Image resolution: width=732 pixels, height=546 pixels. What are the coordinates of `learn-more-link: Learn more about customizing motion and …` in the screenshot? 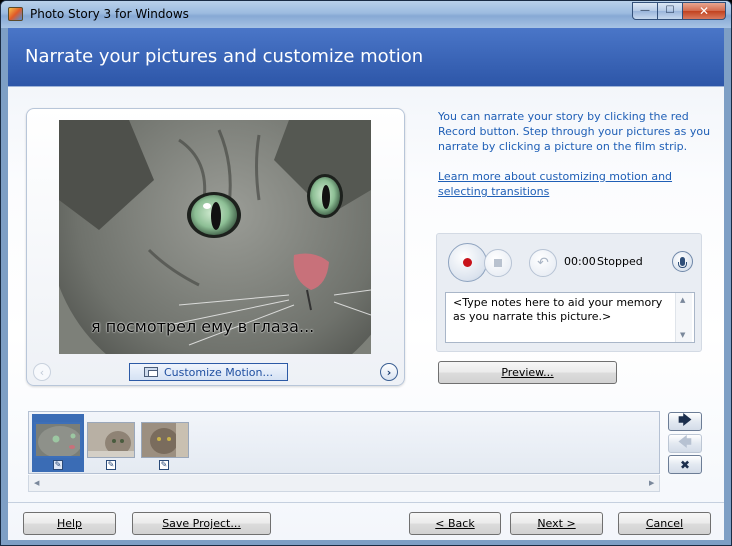 It's located at (579, 184).